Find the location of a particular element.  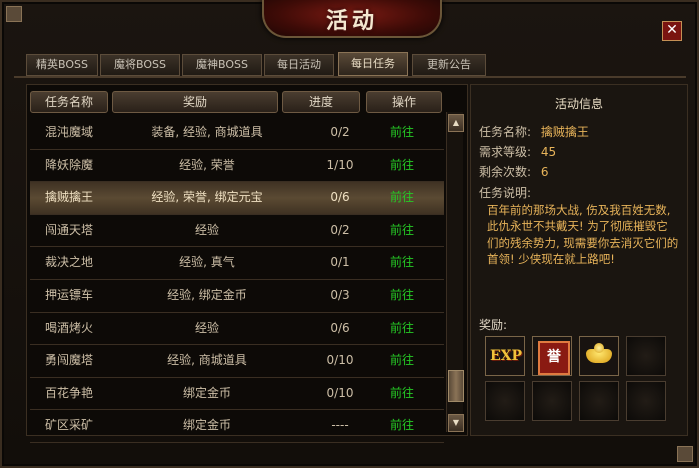

info-task-name: 任务名称: 擒贼擒王 is located at coordinates (534, 131).